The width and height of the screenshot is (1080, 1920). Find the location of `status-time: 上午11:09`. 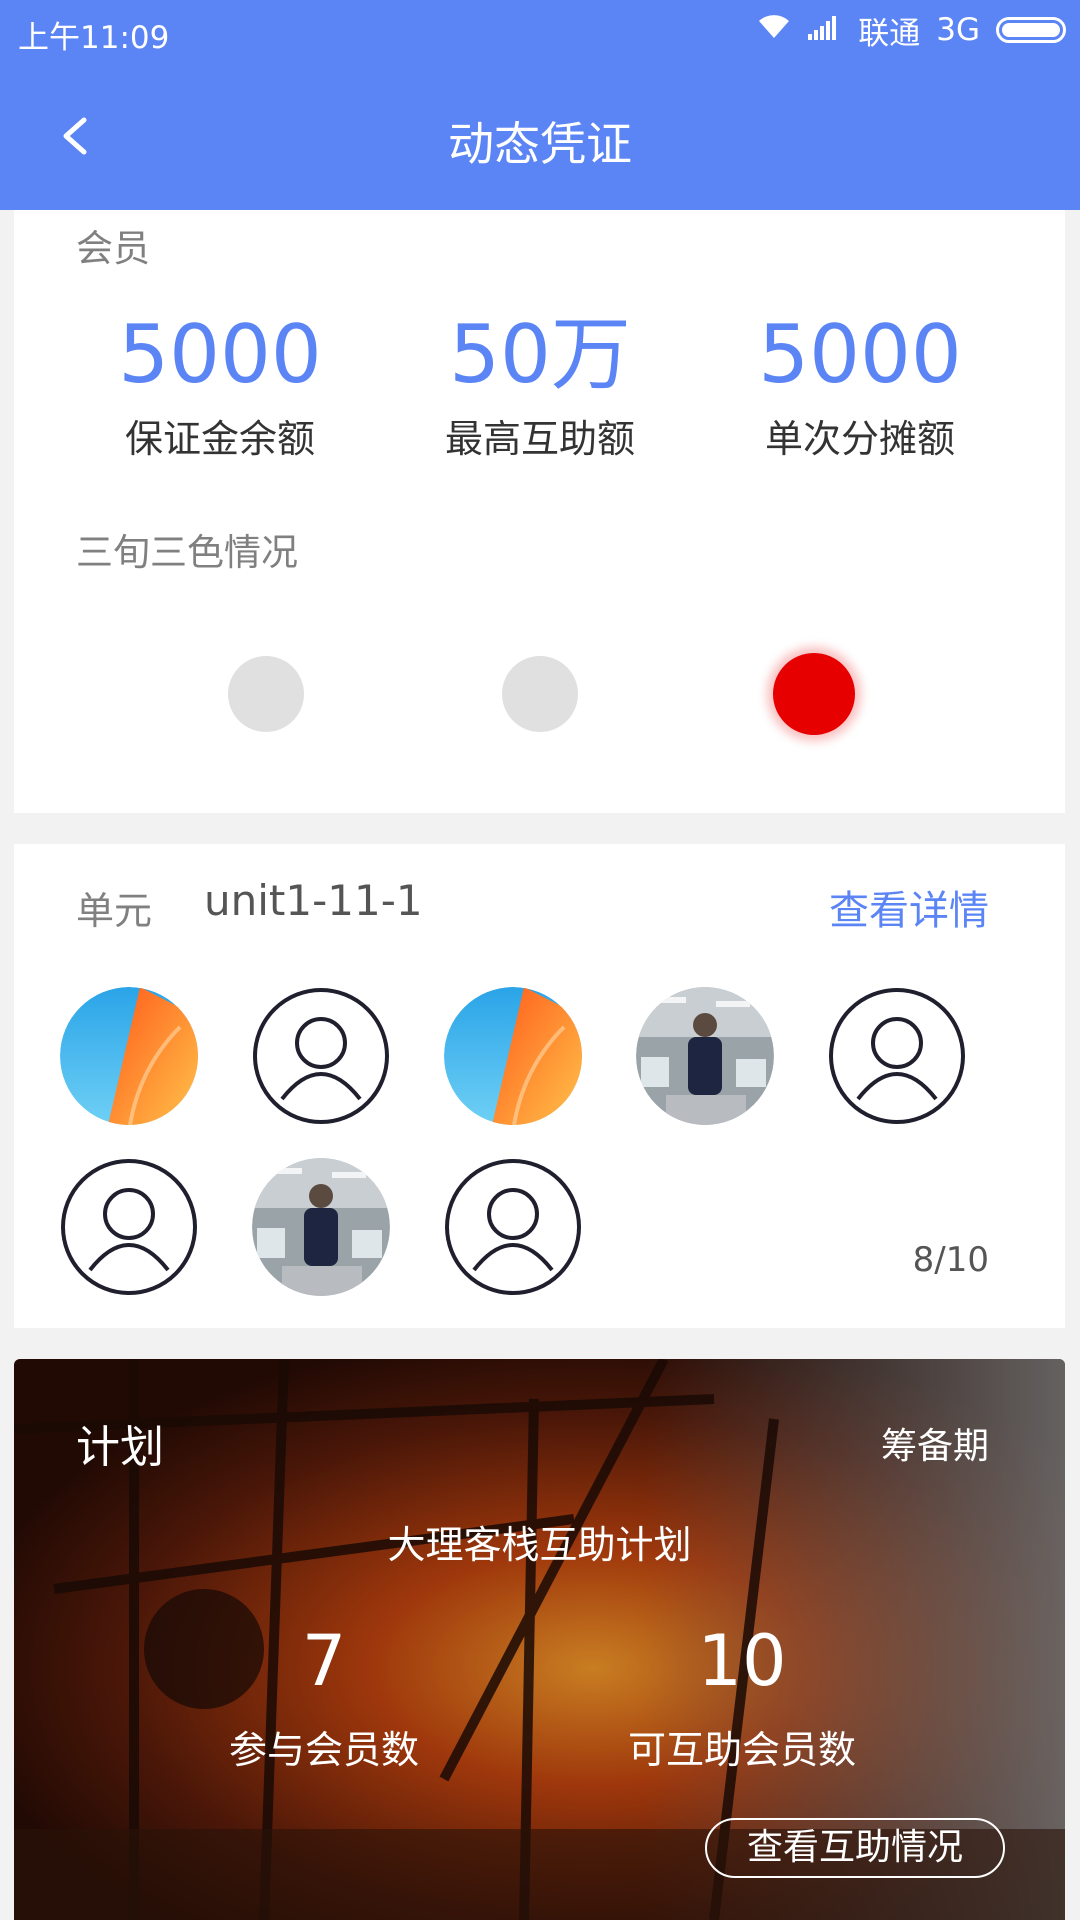

status-time: 上午11:09 is located at coordinates (94, 38).